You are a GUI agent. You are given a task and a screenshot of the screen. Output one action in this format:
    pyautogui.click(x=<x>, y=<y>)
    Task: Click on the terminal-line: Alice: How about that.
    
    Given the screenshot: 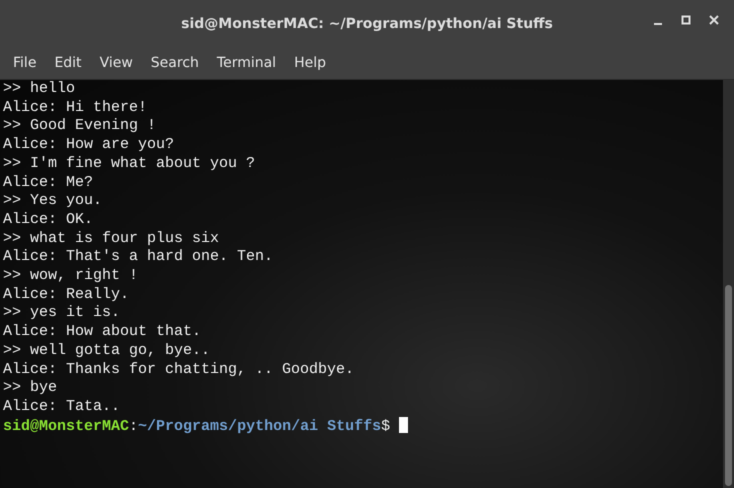 What is the action you would take?
    pyautogui.click(x=102, y=331)
    